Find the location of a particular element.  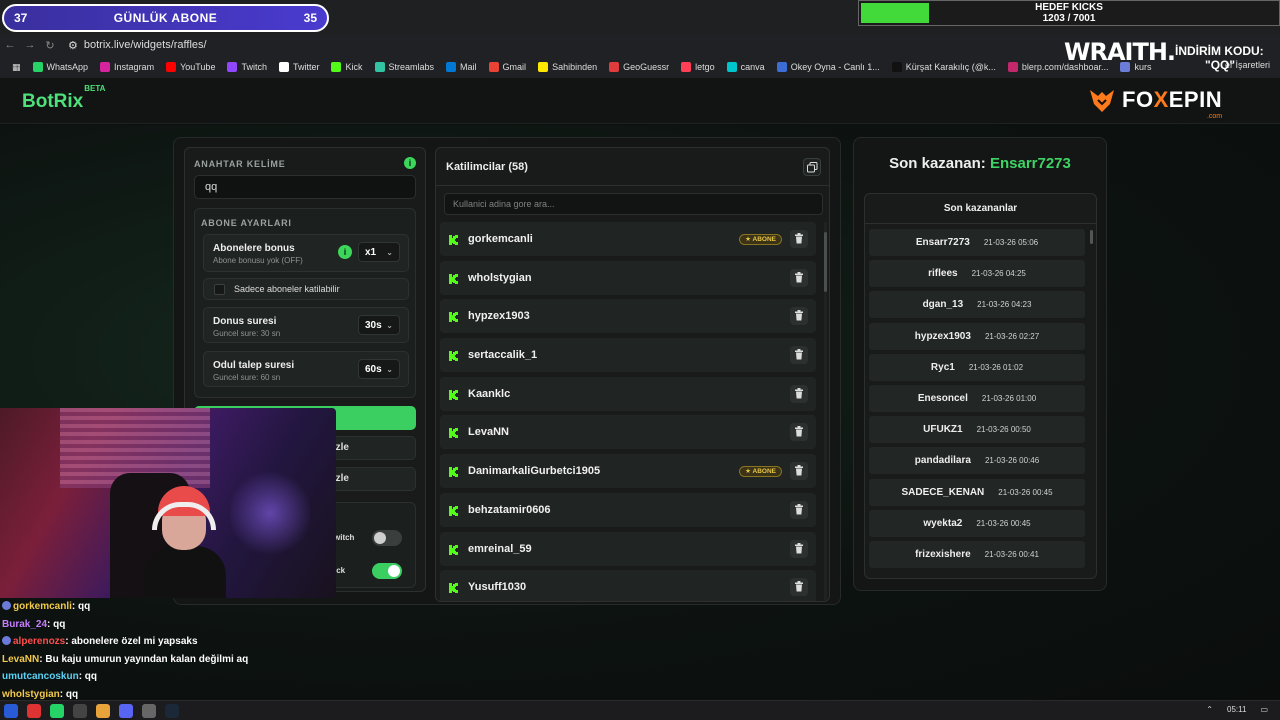

bookmark-12: canva is located at coordinates (748, 67).